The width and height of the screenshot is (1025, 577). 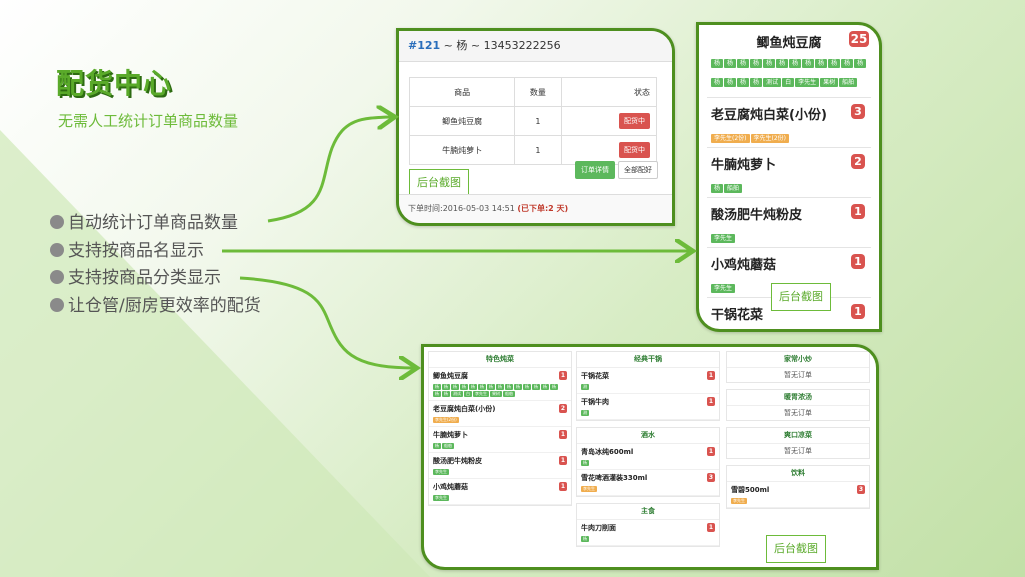 What do you see at coordinates (648, 512) in the screenshot?
I see `category-title: 主食` at bounding box center [648, 512].